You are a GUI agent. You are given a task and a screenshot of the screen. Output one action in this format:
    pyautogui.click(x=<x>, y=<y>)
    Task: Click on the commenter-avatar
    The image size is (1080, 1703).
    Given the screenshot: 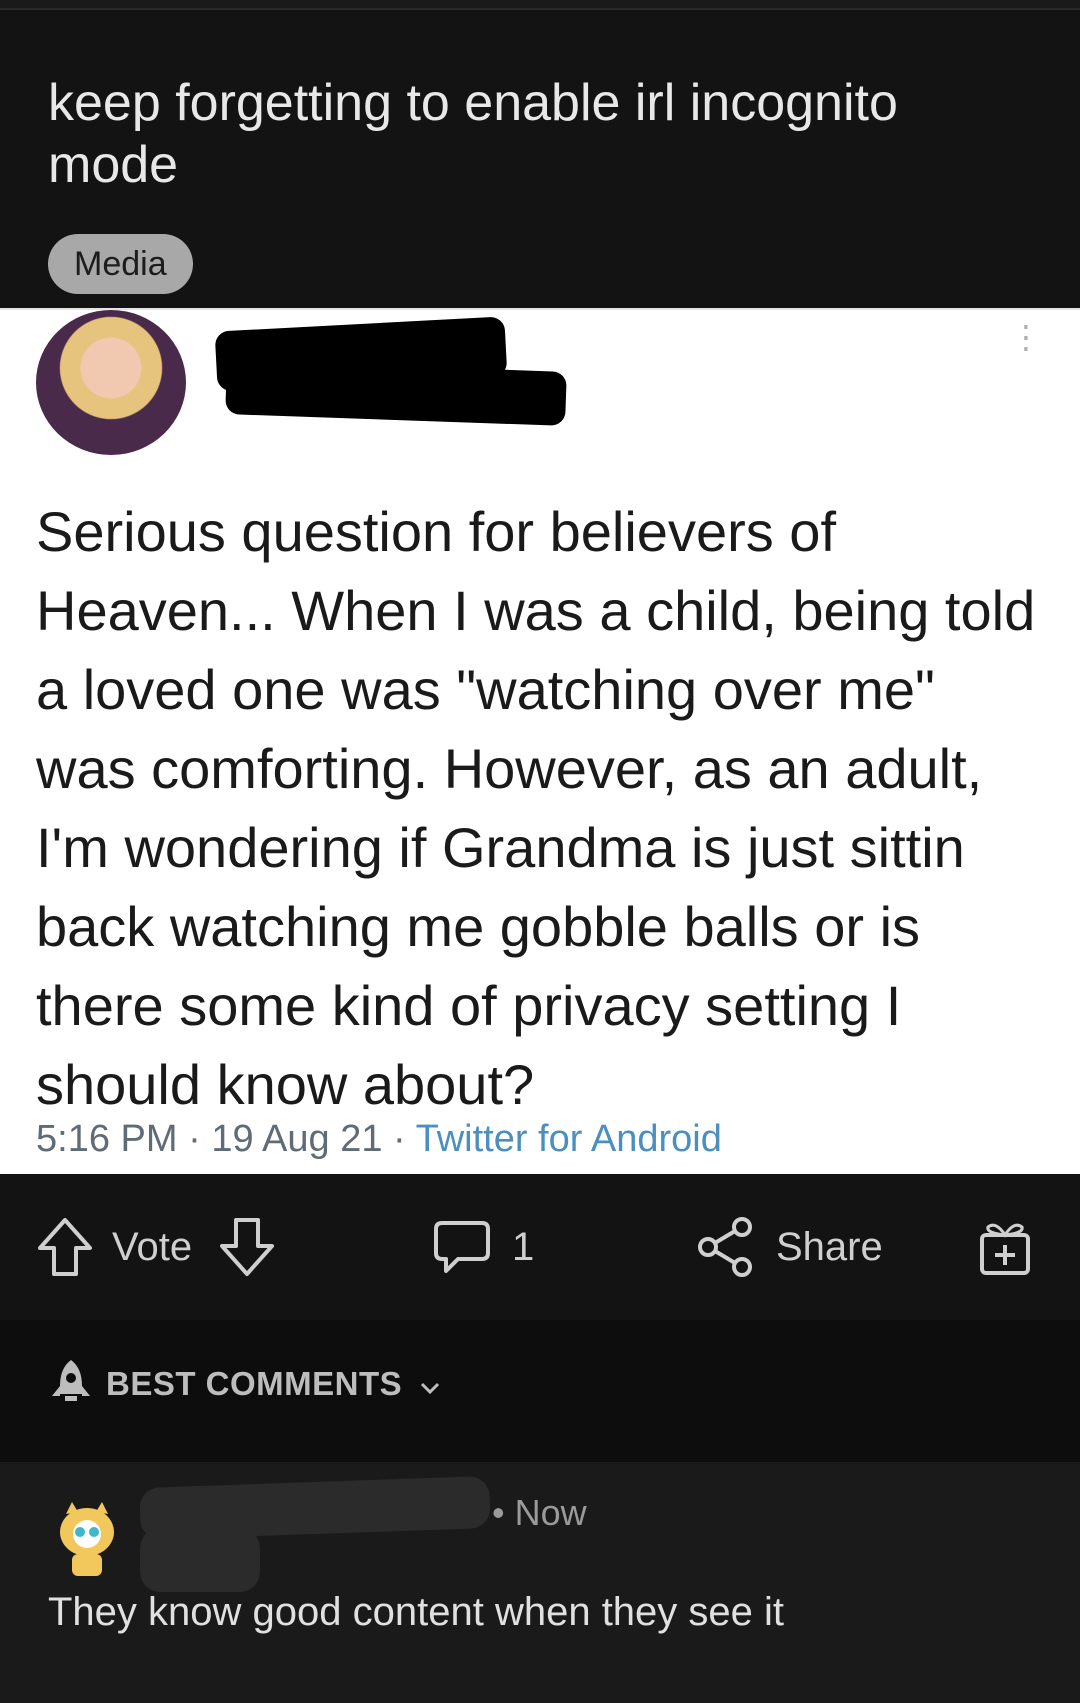 What is the action you would take?
    pyautogui.click(x=87, y=1538)
    